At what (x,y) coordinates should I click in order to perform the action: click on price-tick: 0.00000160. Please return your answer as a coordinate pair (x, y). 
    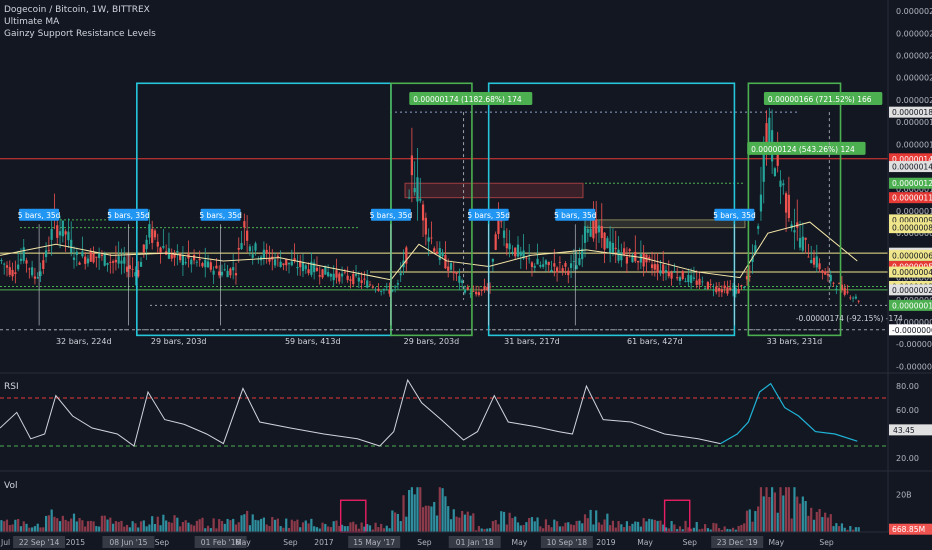
    Looking at the image, I should click on (914, 144).